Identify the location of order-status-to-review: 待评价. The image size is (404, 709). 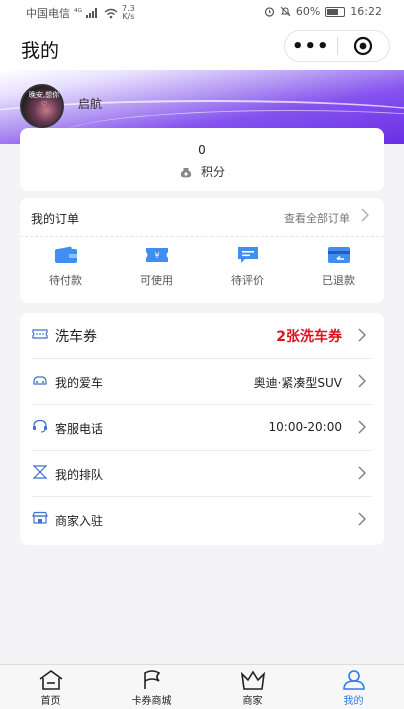
(247, 267).